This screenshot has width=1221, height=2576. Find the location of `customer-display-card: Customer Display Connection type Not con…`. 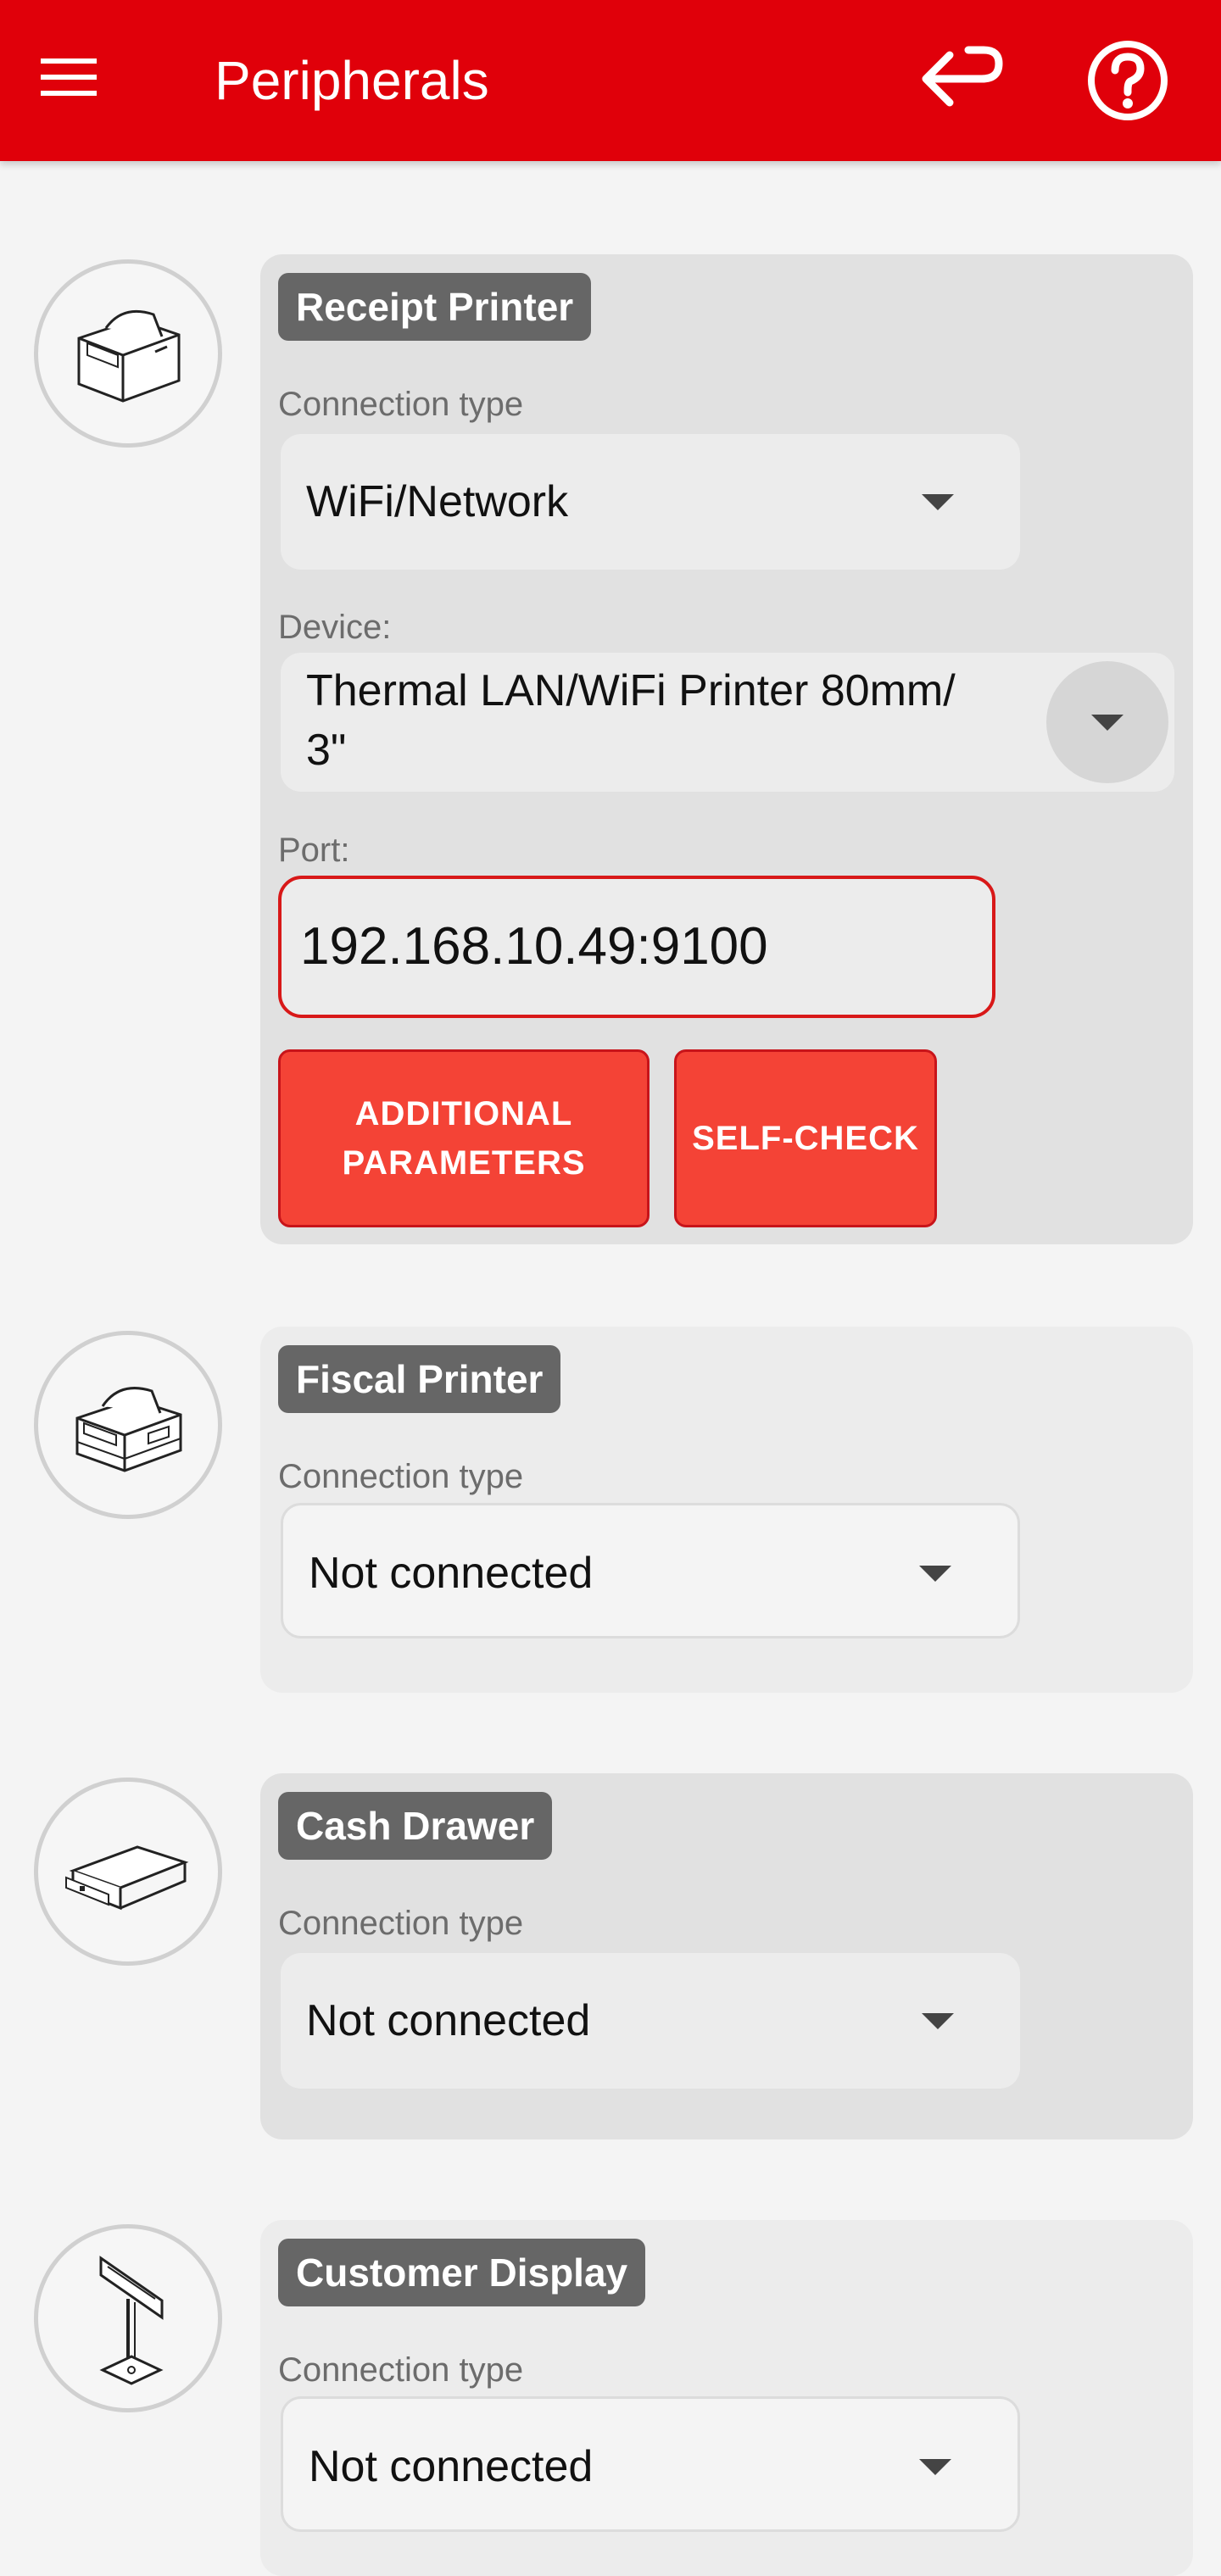

customer-display-card: Customer Display Connection type Not con… is located at coordinates (726, 2398).